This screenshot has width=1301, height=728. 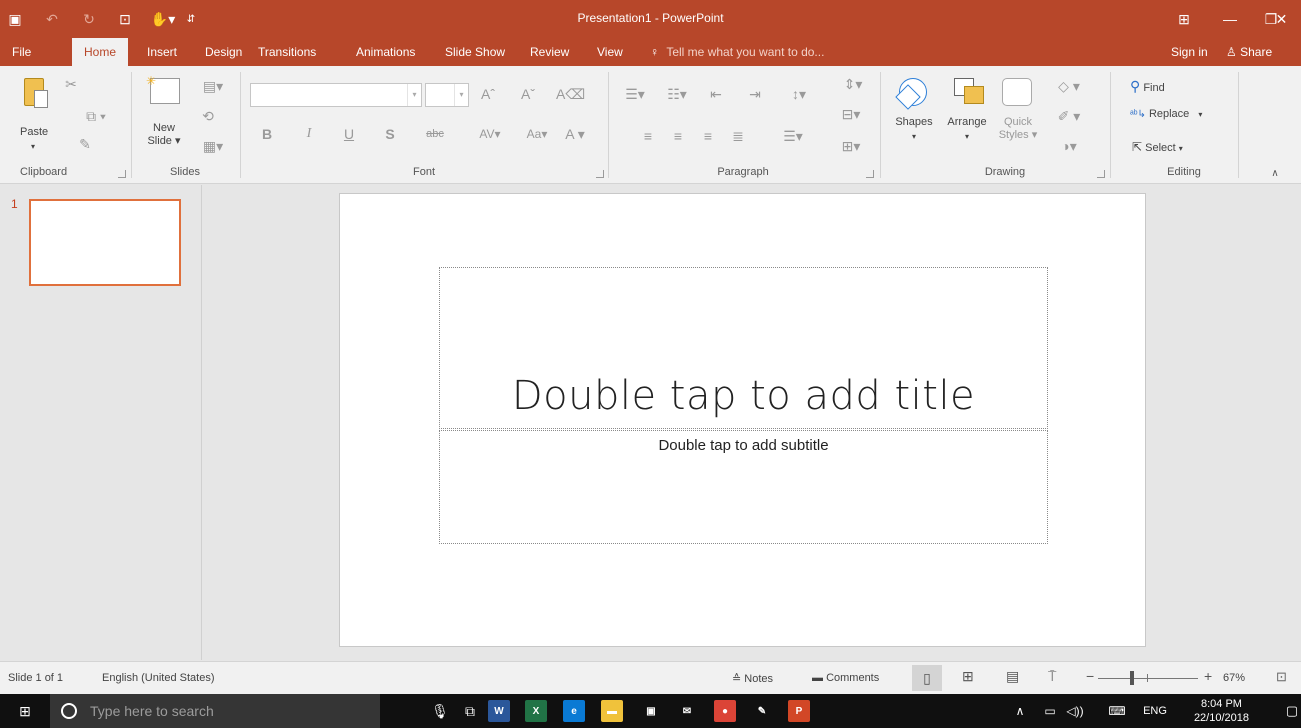 I want to click on align-left-icon: ≡, so click(x=648, y=136).